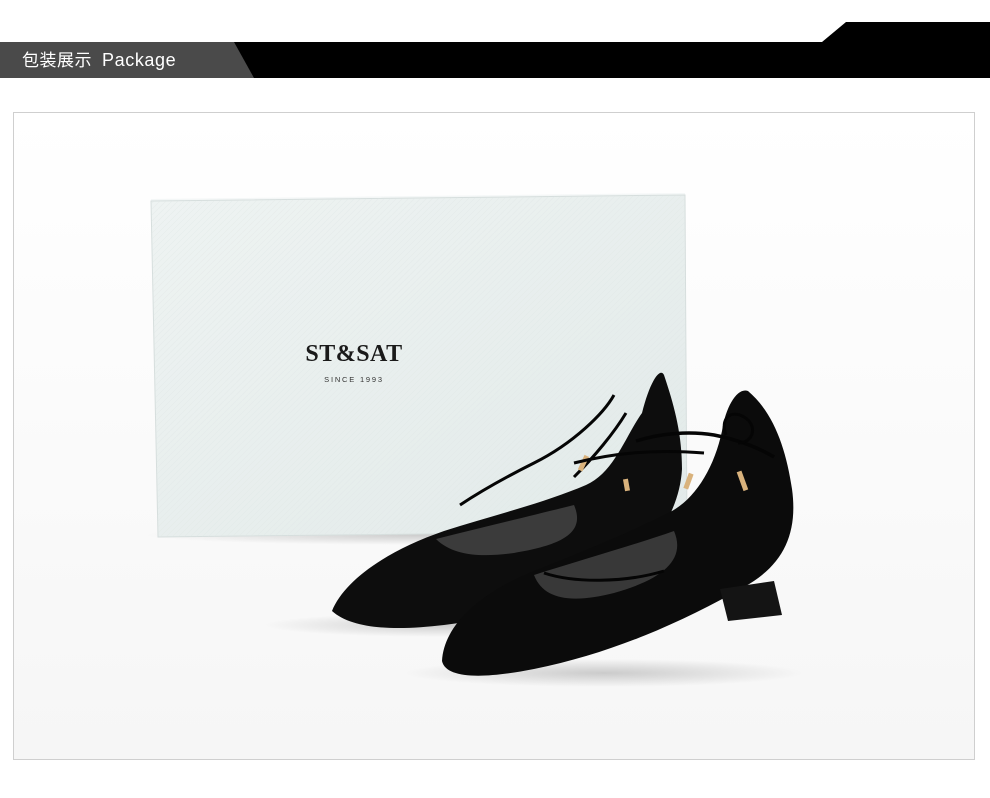 The height and width of the screenshot is (798, 990). What do you see at coordinates (354, 354) in the screenshot?
I see `box-brand-logo: ST&SAT` at bounding box center [354, 354].